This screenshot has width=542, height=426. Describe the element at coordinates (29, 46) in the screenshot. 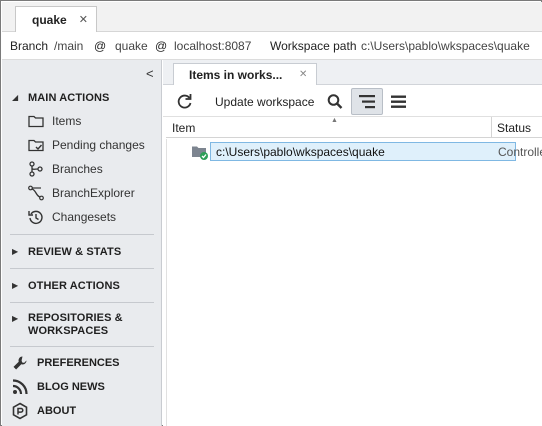

I see `branch-label: Branch` at that location.